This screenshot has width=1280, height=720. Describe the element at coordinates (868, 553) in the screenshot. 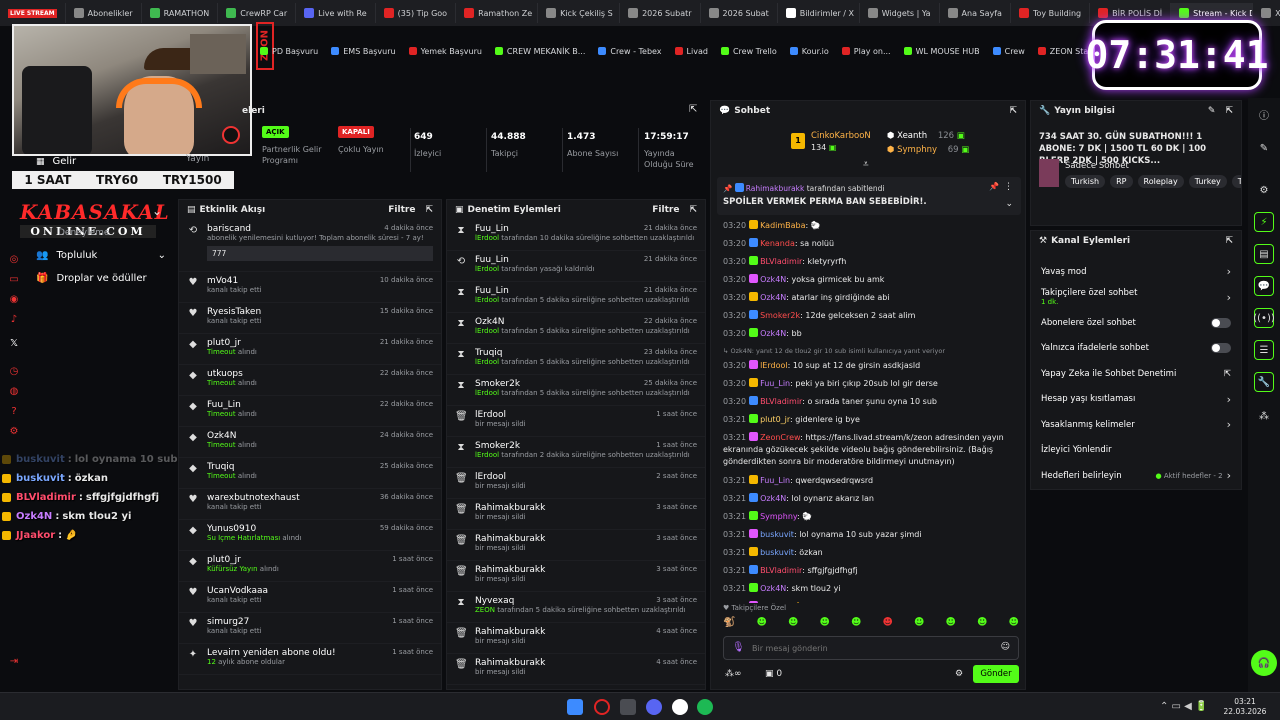

I see `chat-message: 03:21 buskuvit: özkan` at that location.